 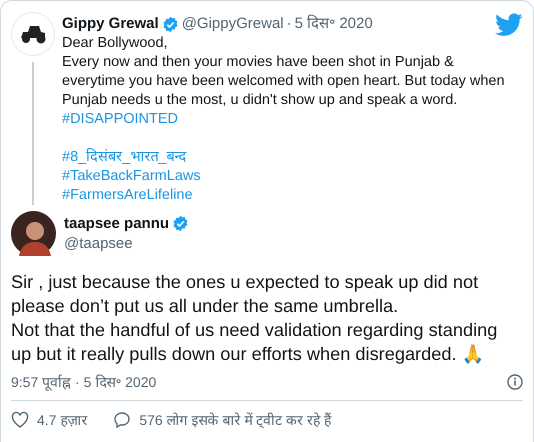 What do you see at coordinates (233, 24) in the screenshot?
I see `author-handle: @GippyGrewal` at bounding box center [233, 24].